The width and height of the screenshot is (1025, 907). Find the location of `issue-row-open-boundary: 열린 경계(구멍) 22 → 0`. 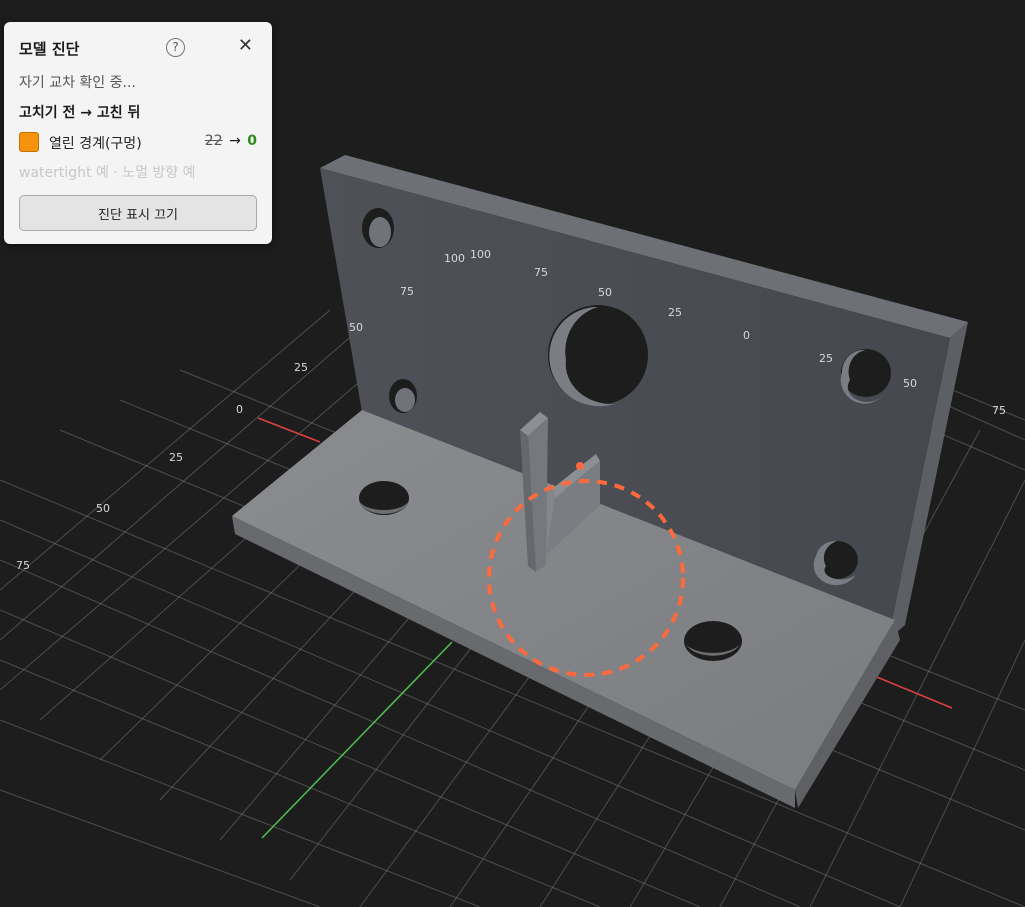

issue-row-open-boundary: 열린 경계(구멍) 22 → 0 is located at coordinates (138, 143).